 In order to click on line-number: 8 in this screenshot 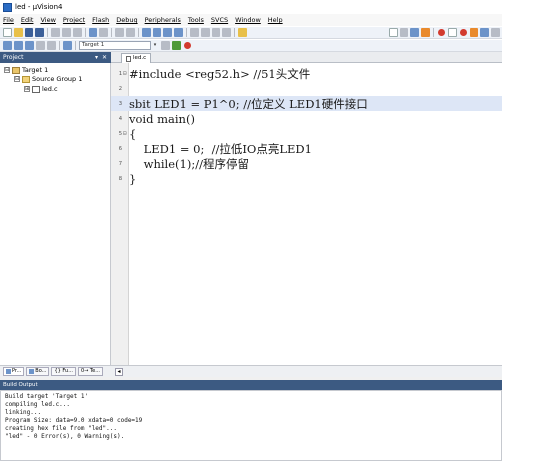, I will do `click(120, 178)`.